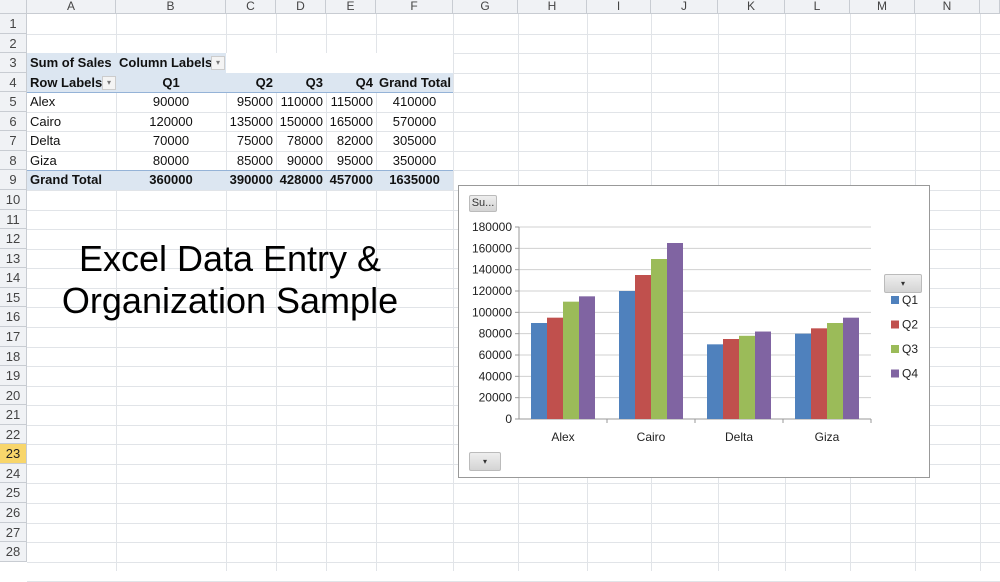 The height and width of the screenshot is (582, 1000). What do you see at coordinates (351, 7) in the screenshot?
I see `column-header-E: E` at bounding box center [351, 7].